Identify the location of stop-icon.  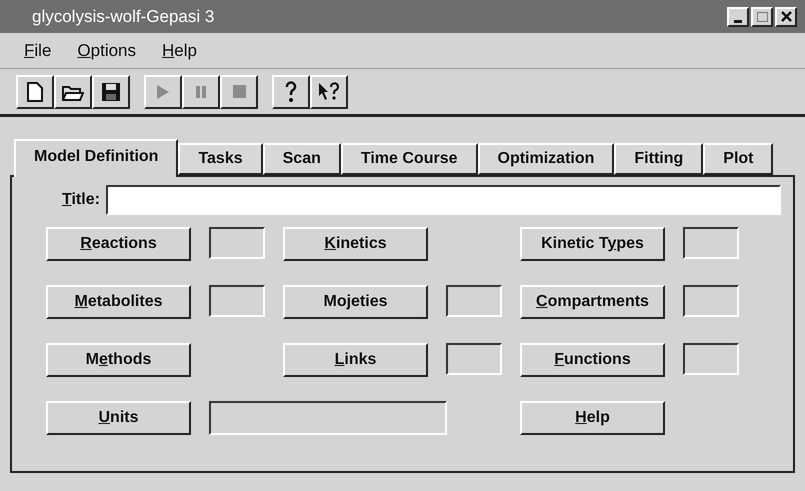
(239, 91).